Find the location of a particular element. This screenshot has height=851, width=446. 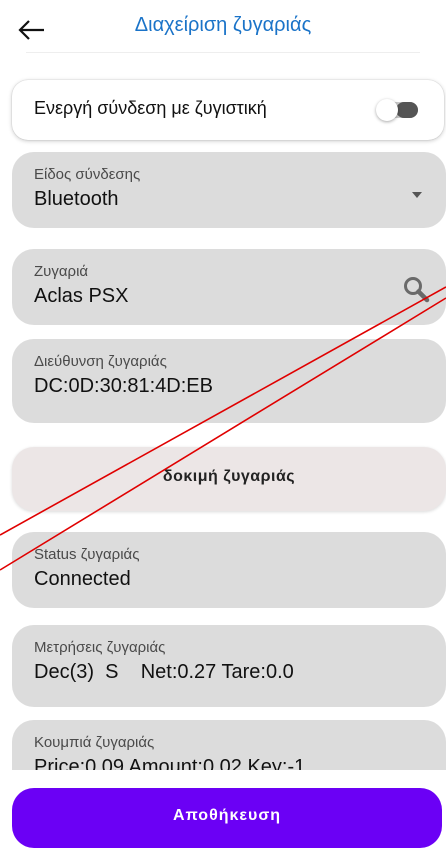

scale-status-field: Status ζυγαριάς Connected is located at coordinates (229, 570).